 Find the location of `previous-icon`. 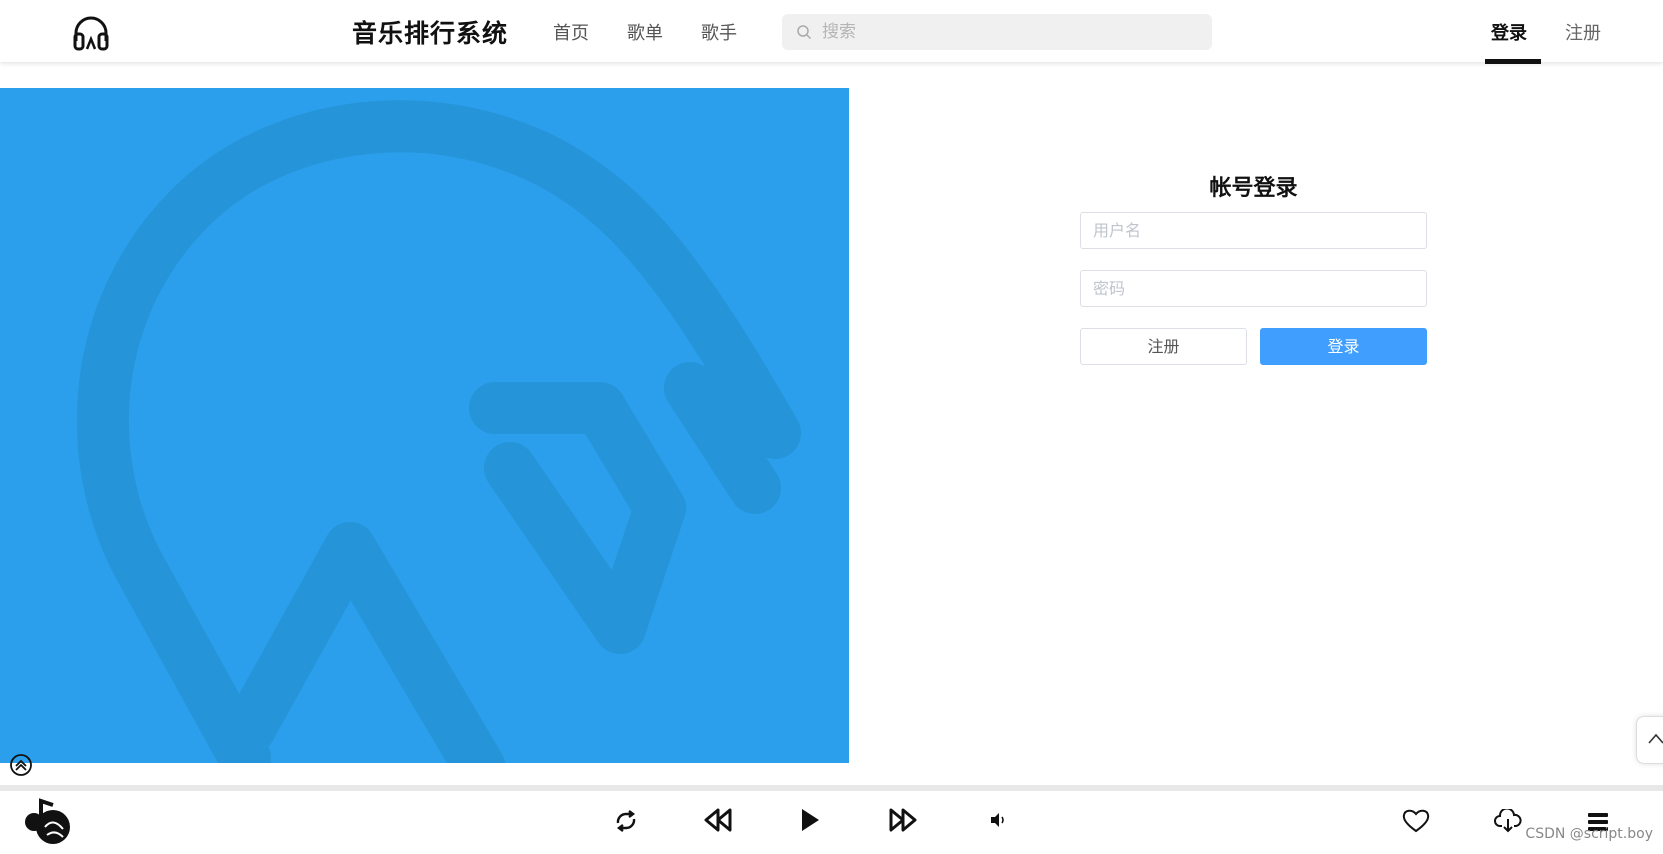

previous-icon is located at coordinates (718, 822).